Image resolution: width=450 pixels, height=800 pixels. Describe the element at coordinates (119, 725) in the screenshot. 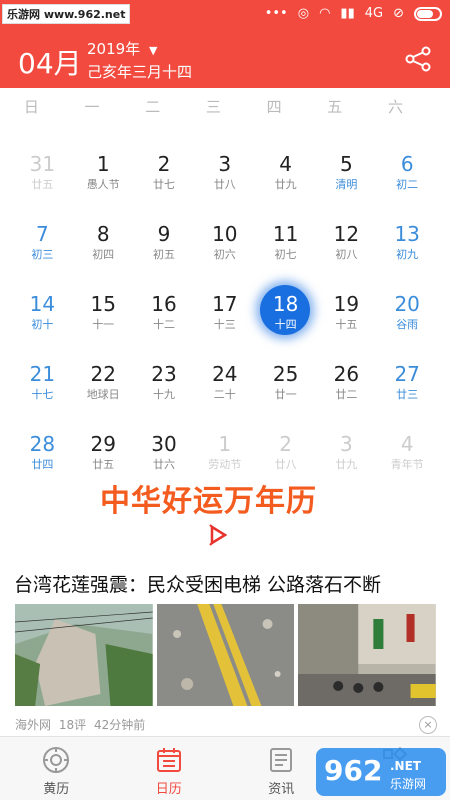

I see `news-time: 42分钟前` at that location.